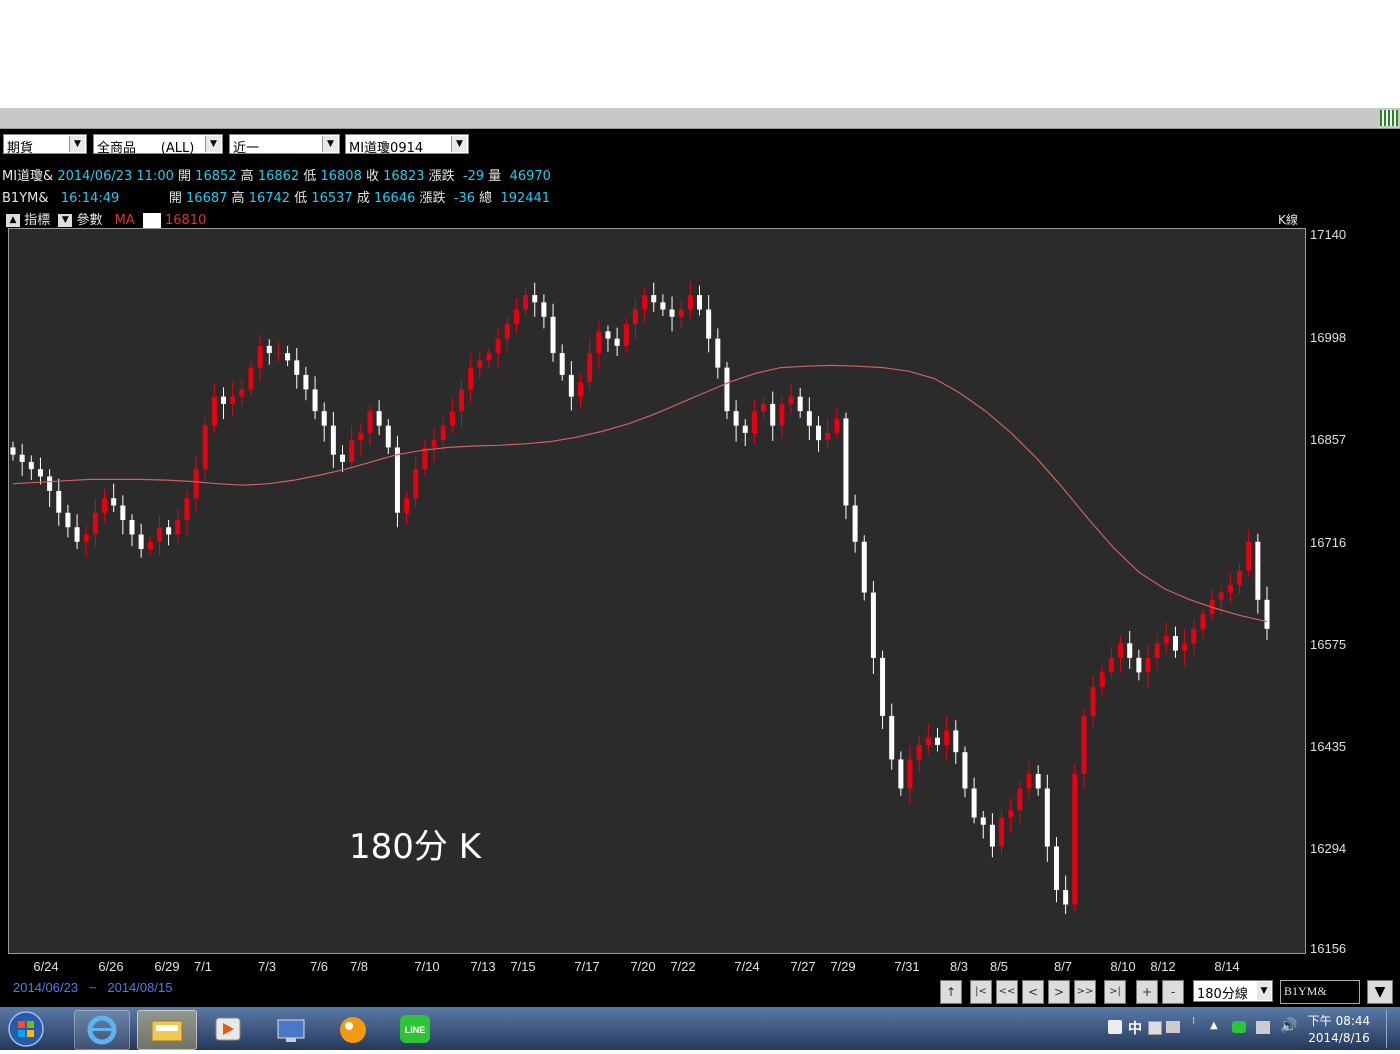 The width and height of the screenshot is (1400, 1054). I want to click on keyboard-icon, so click(1155, 1028).